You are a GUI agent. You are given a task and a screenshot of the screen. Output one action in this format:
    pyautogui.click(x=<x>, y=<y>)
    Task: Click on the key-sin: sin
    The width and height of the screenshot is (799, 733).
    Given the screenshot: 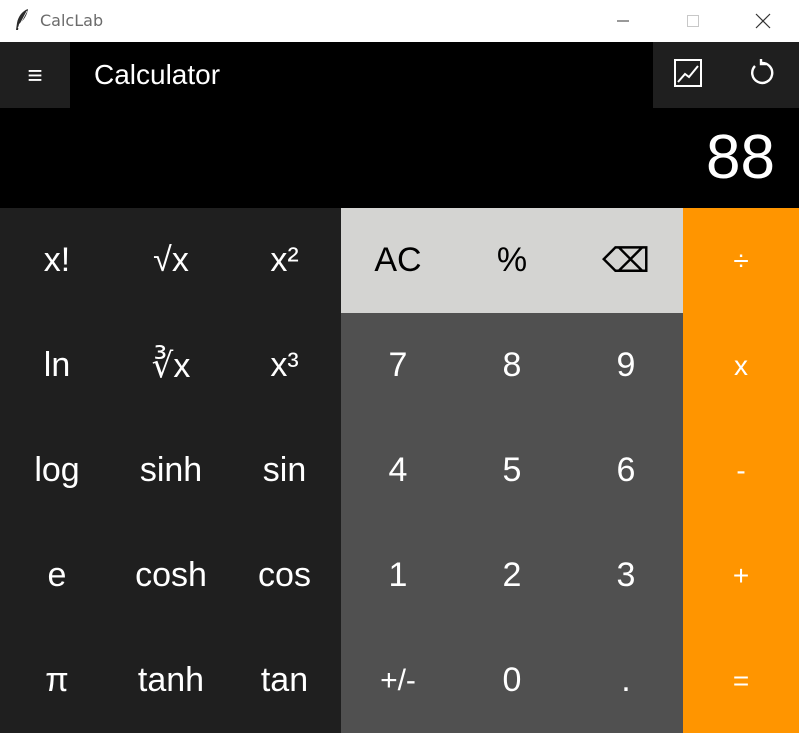 What is the action you would take?
    pyautogui.click(x=284, y=470)
    